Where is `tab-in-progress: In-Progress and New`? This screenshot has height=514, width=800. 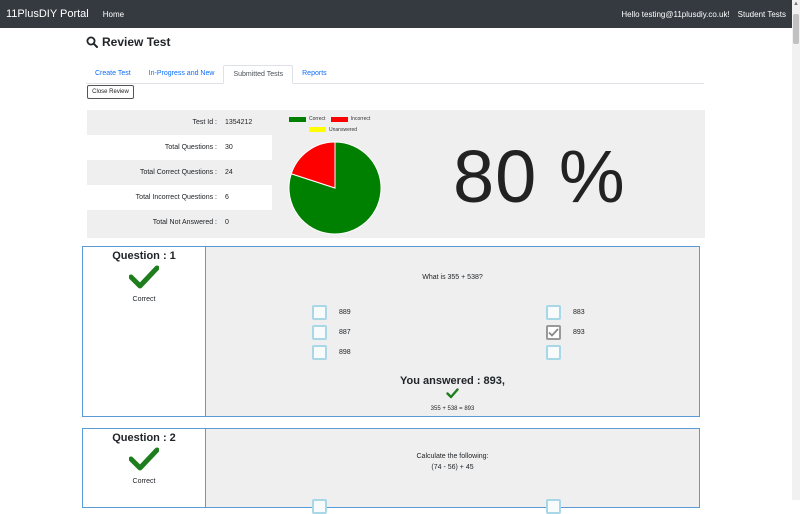
tab-in-progress: In-Progress and New is located at coordinates (182, 74).